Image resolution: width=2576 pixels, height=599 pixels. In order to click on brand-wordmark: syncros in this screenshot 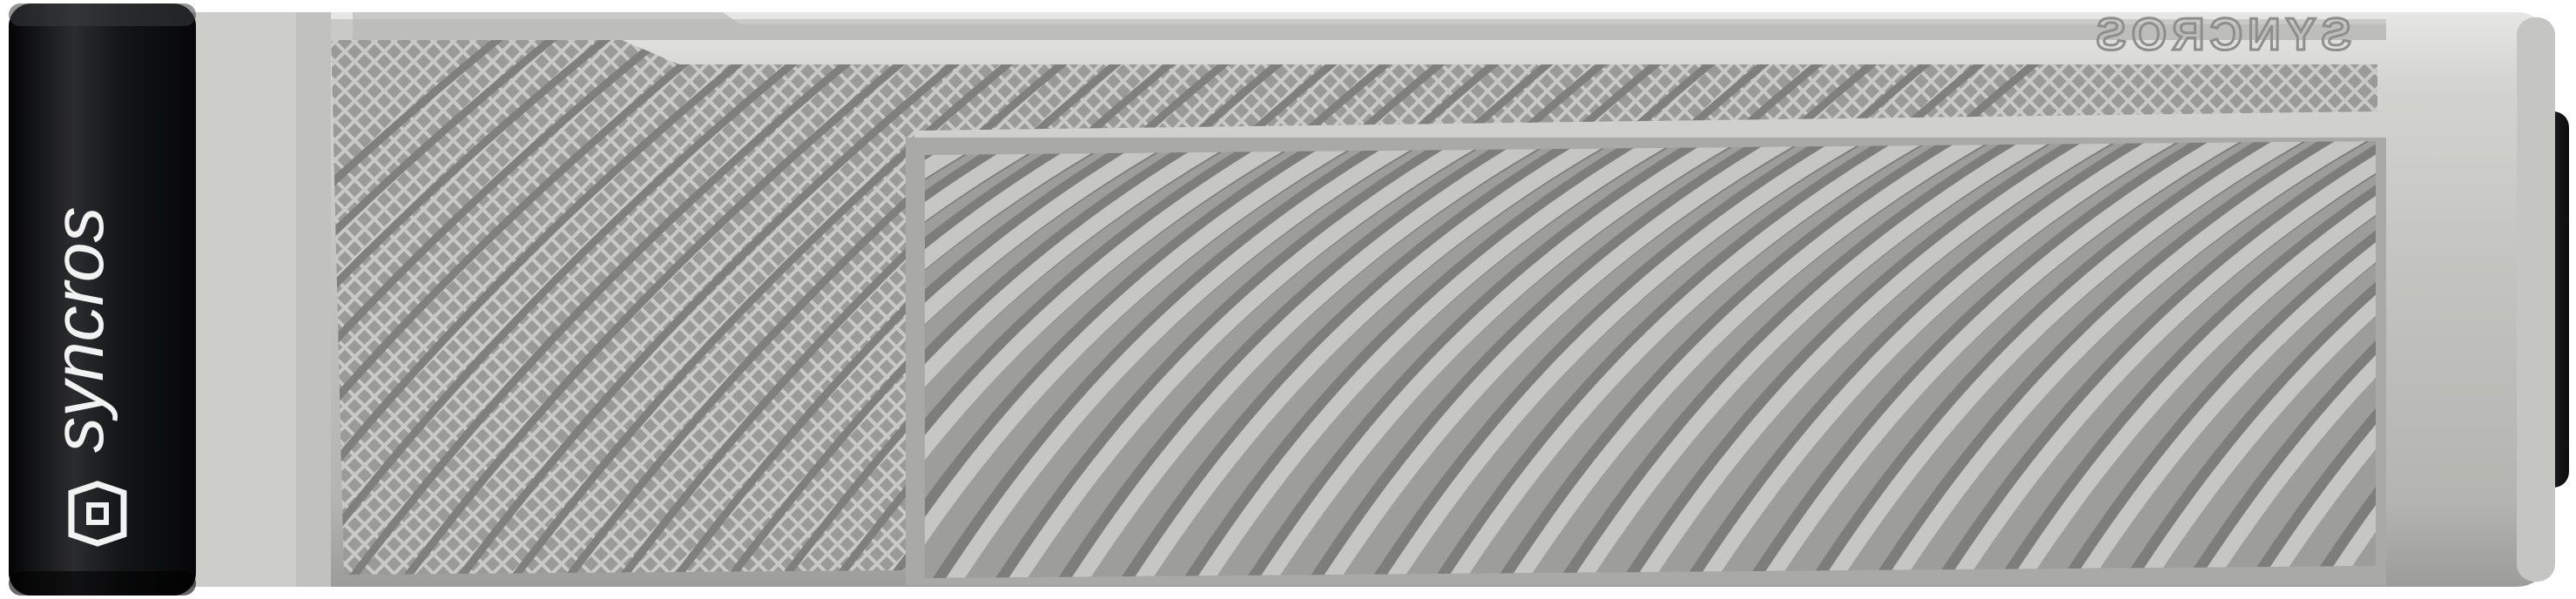, I will do `click(78, 329)`.